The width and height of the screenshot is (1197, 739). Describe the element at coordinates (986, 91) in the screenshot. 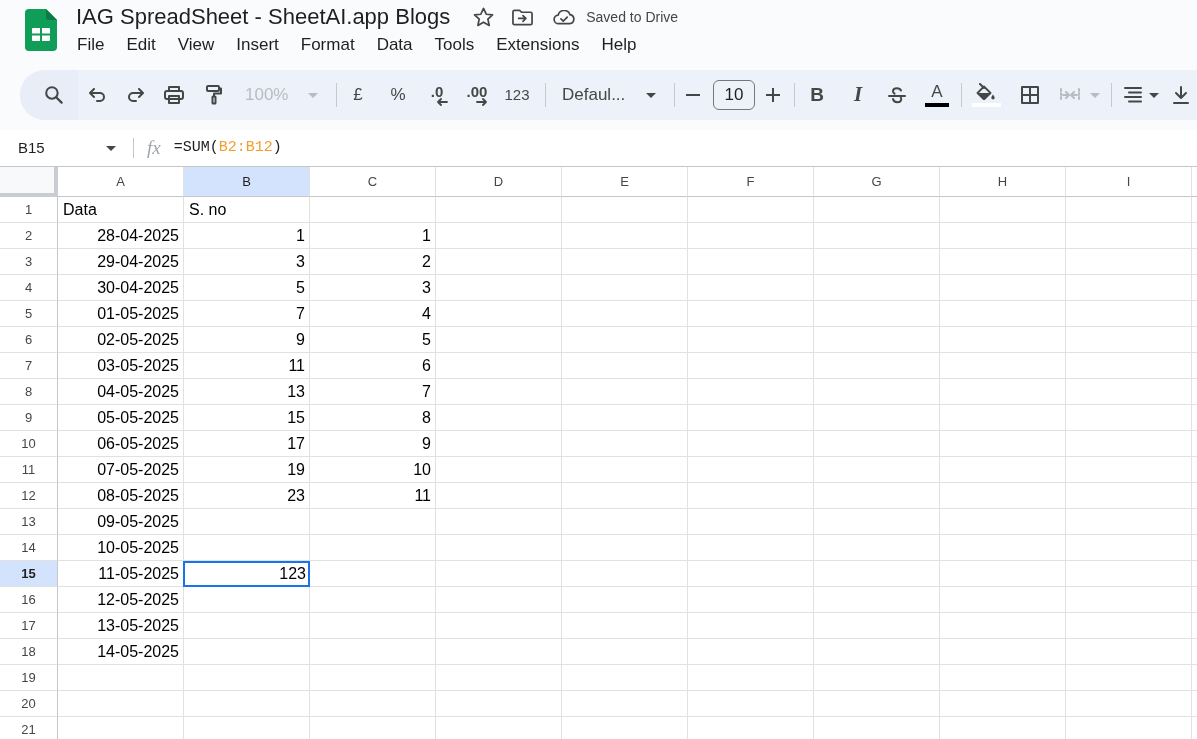

I see `paint-bucket-icon` at that location.